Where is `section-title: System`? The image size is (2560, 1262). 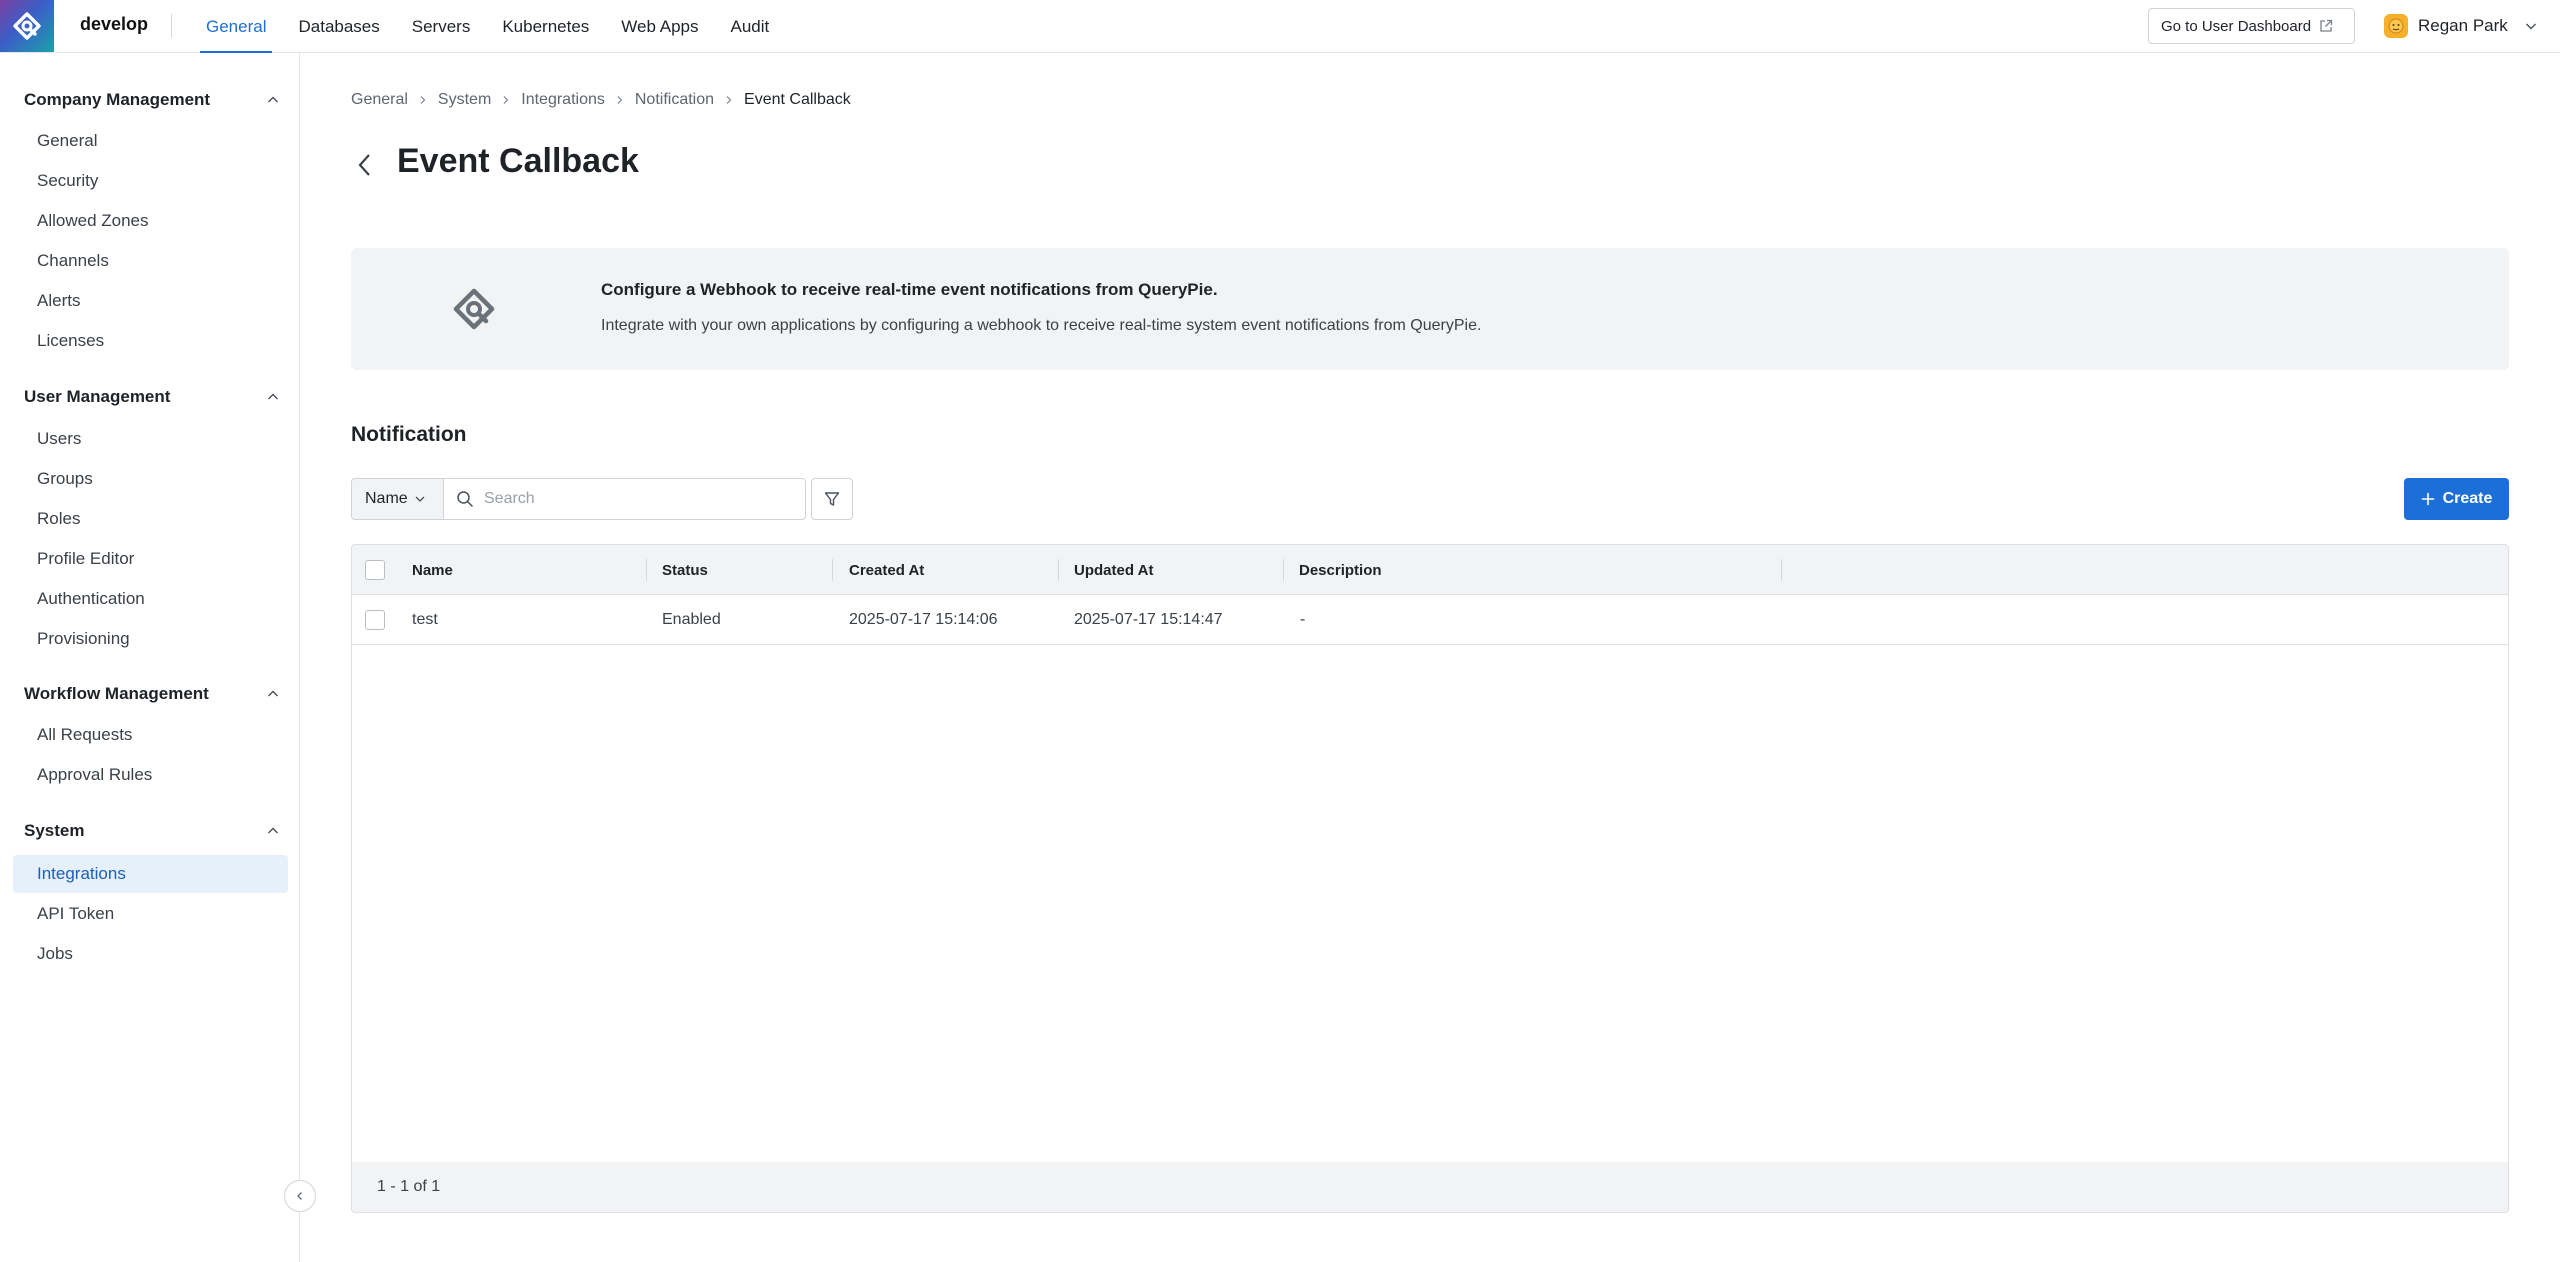
section-title: System is located at coordinates (54, 830).